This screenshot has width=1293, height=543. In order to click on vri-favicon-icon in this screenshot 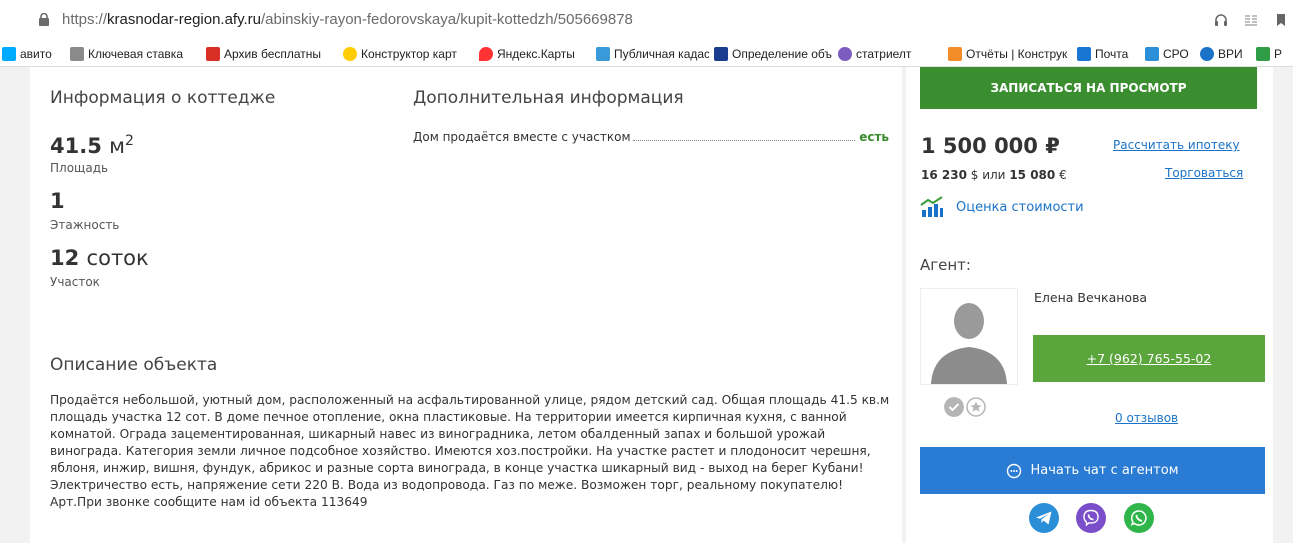, I will do `click(1207, 54)`.